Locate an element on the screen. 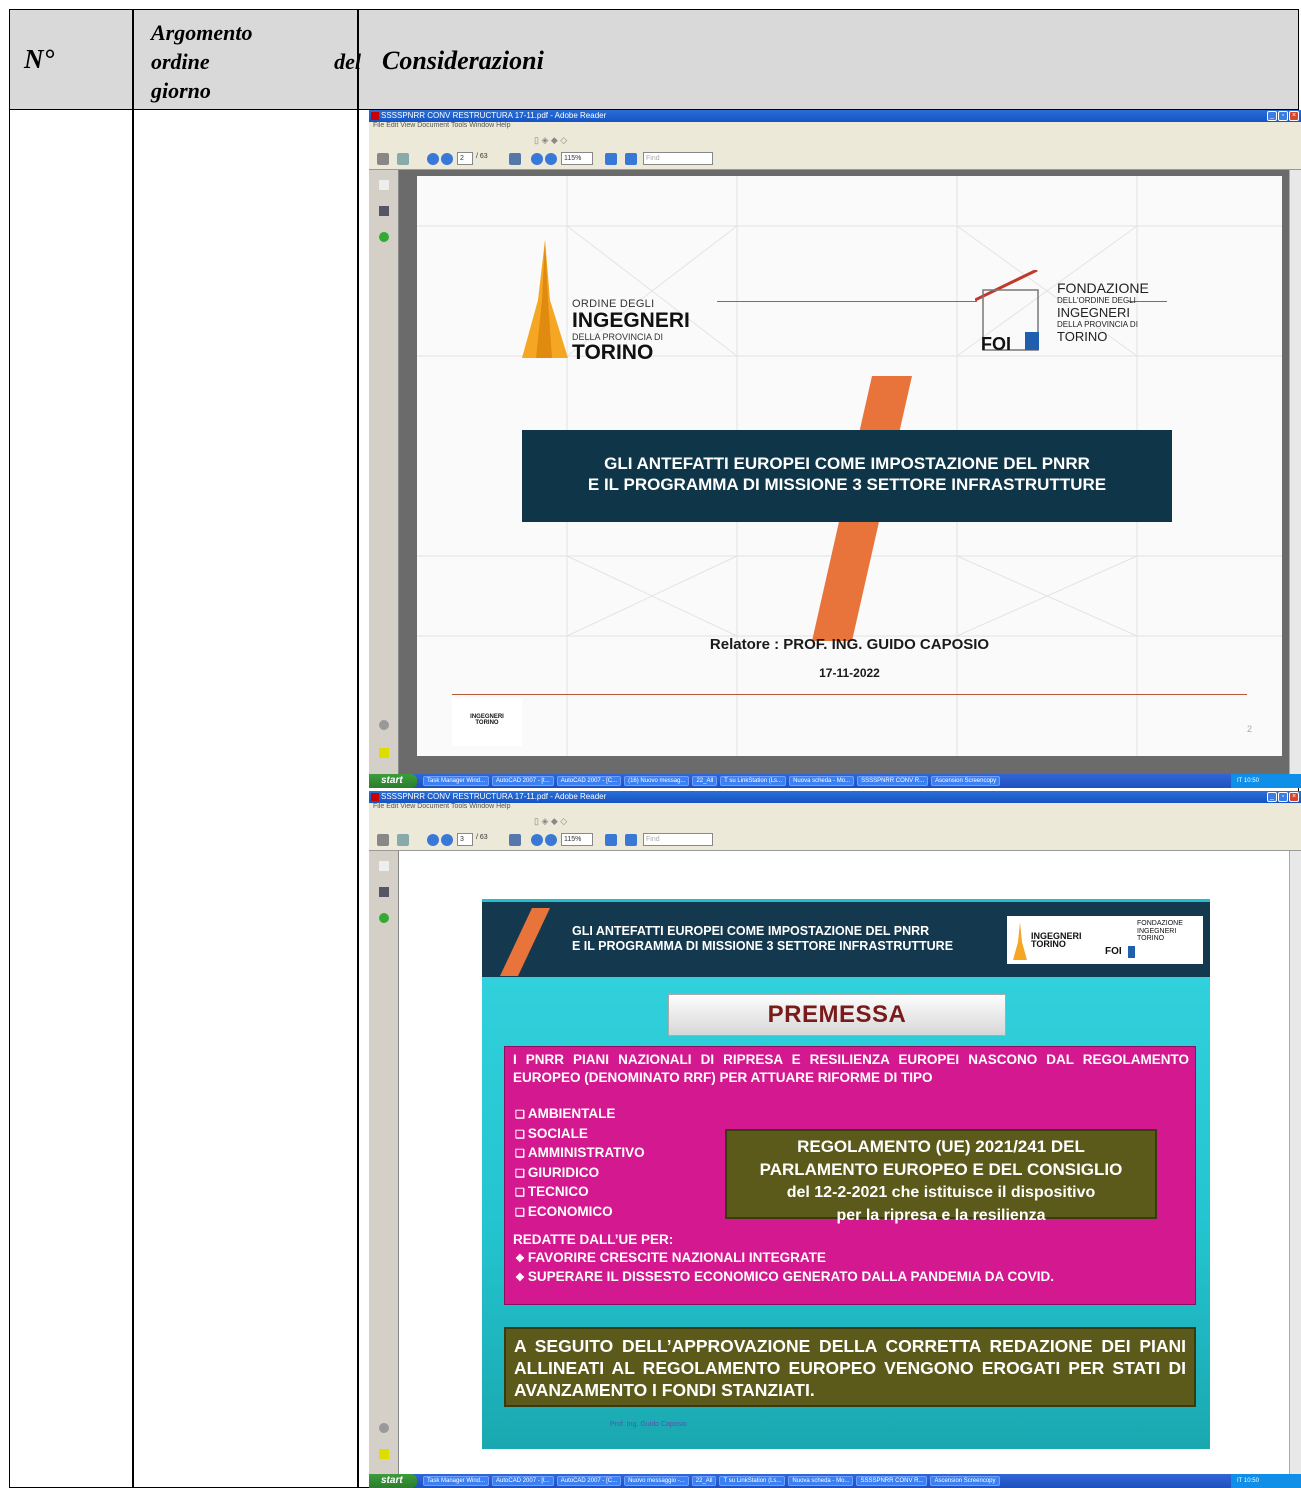  foit-logo-mark is located at coordinates (1131, 952).